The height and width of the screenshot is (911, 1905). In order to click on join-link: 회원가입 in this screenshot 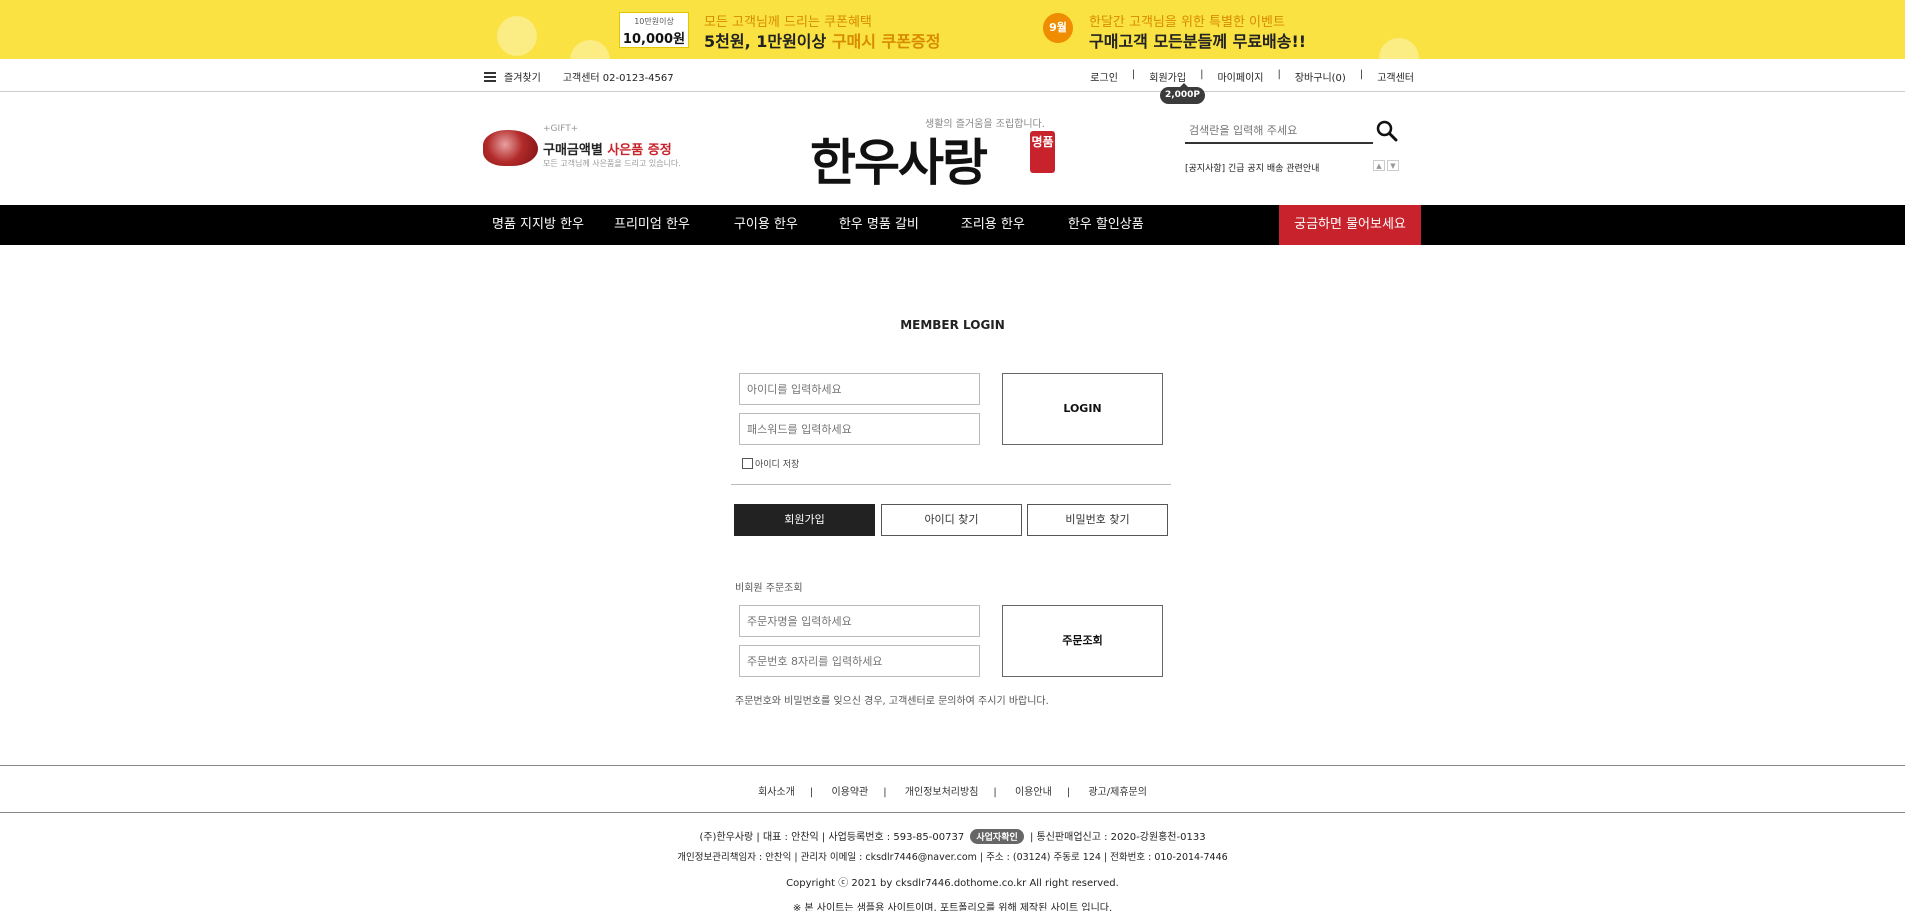, I will do `click(1167, 76)`.